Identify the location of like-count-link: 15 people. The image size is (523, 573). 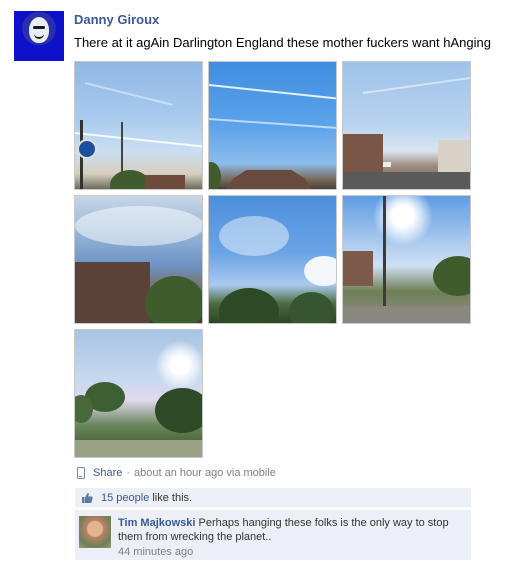
(125, 498).